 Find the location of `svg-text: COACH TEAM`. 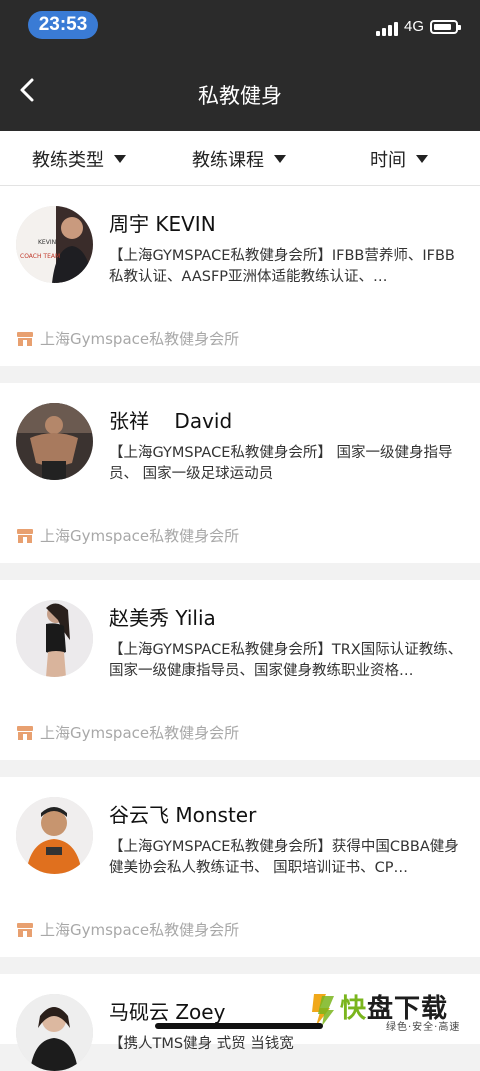

svg-text: COACH TEAM is located at coordinates (40, 256).